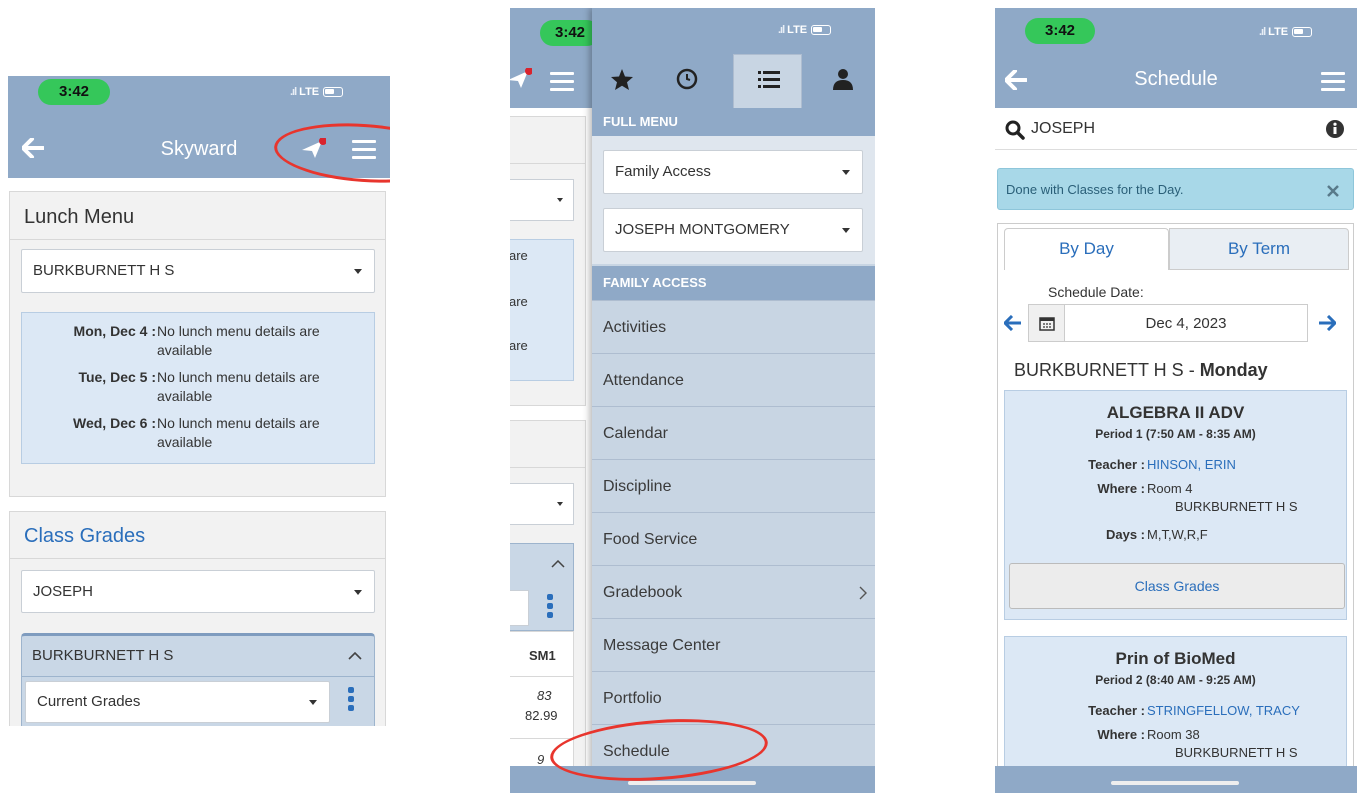  What do you see at coordinates (733, 326) in the screenshot?
I see `menu-item-activities: Activities` at bounding box center [733, 326].